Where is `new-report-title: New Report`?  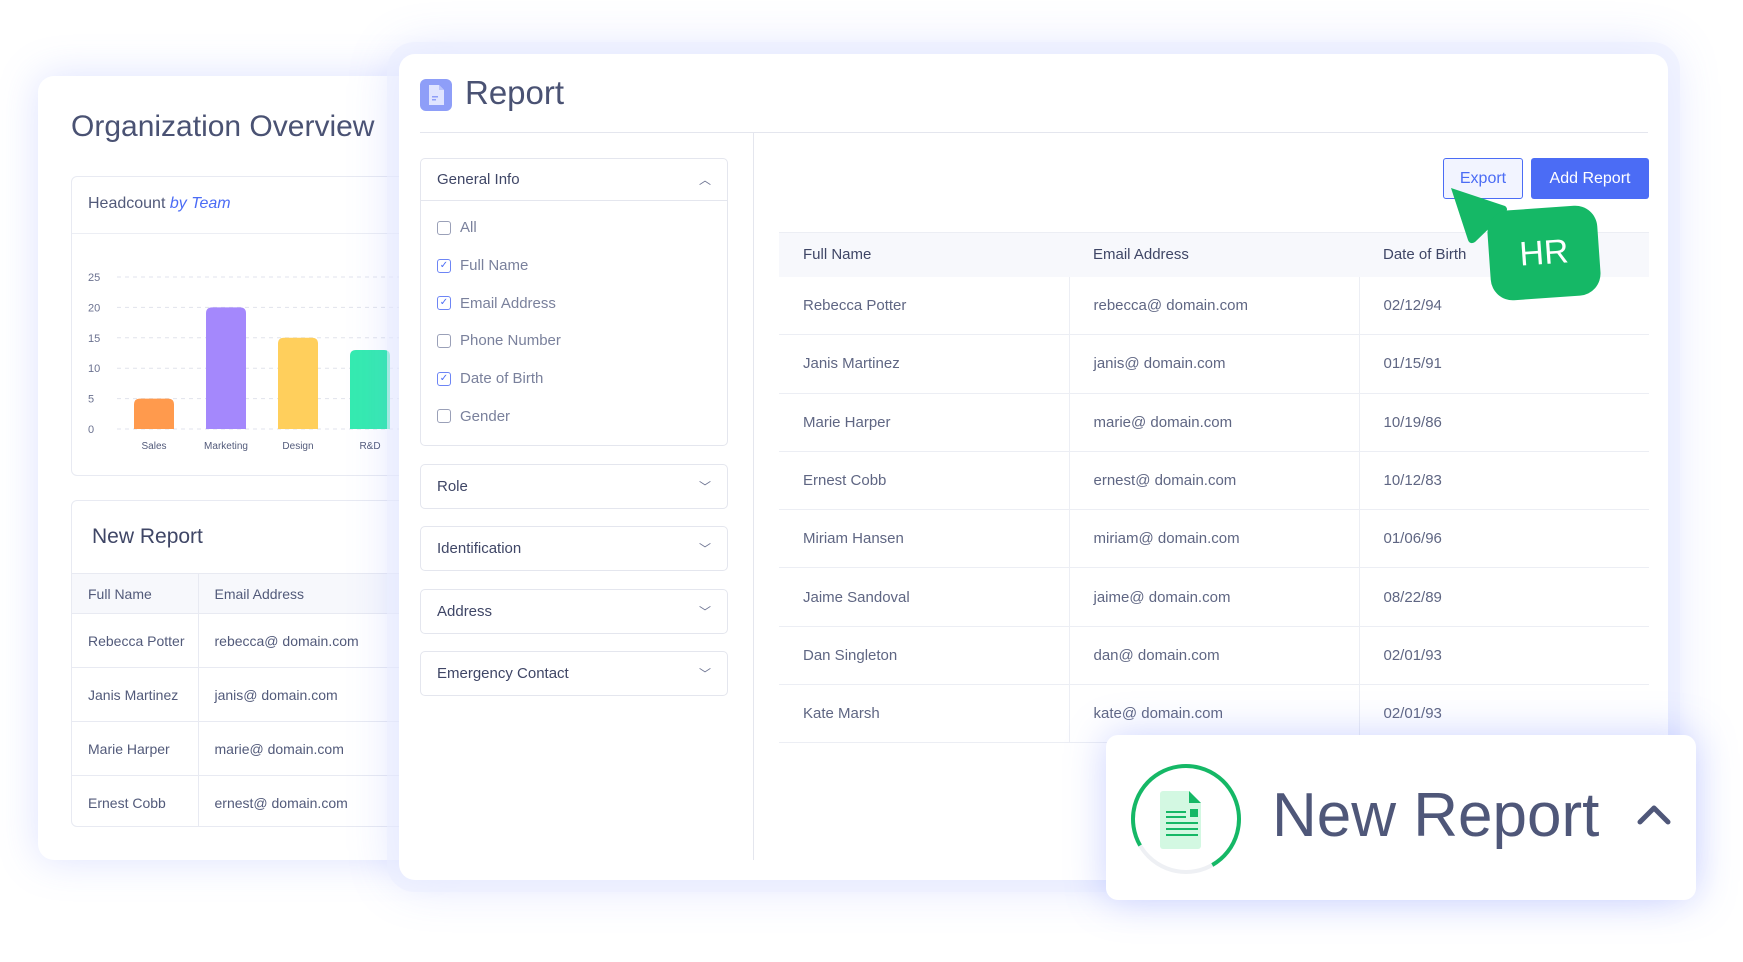 new-report-title: New Report is located at coordinates (147, 536).